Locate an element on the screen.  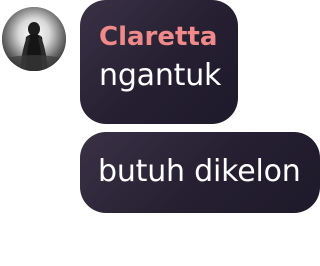
message-text: butuh dikelon is located at coordinates (199, 171).